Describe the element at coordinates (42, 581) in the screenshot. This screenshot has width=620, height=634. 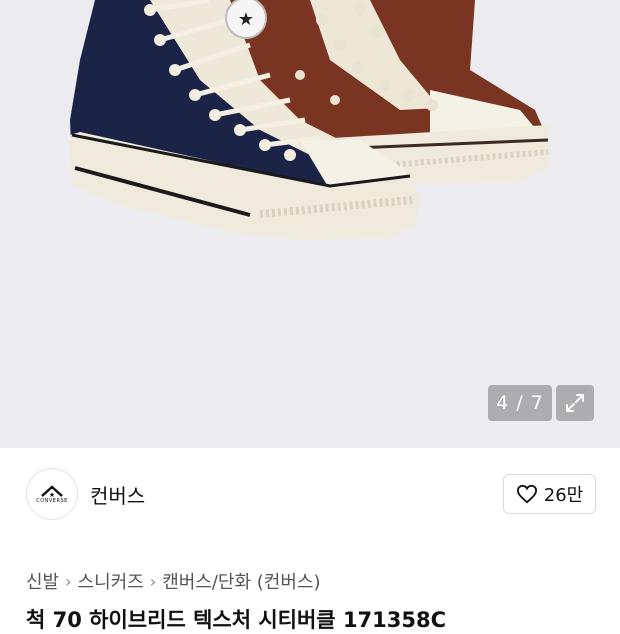
I see `breadcrumb-item-shoes: 신발` at that location.